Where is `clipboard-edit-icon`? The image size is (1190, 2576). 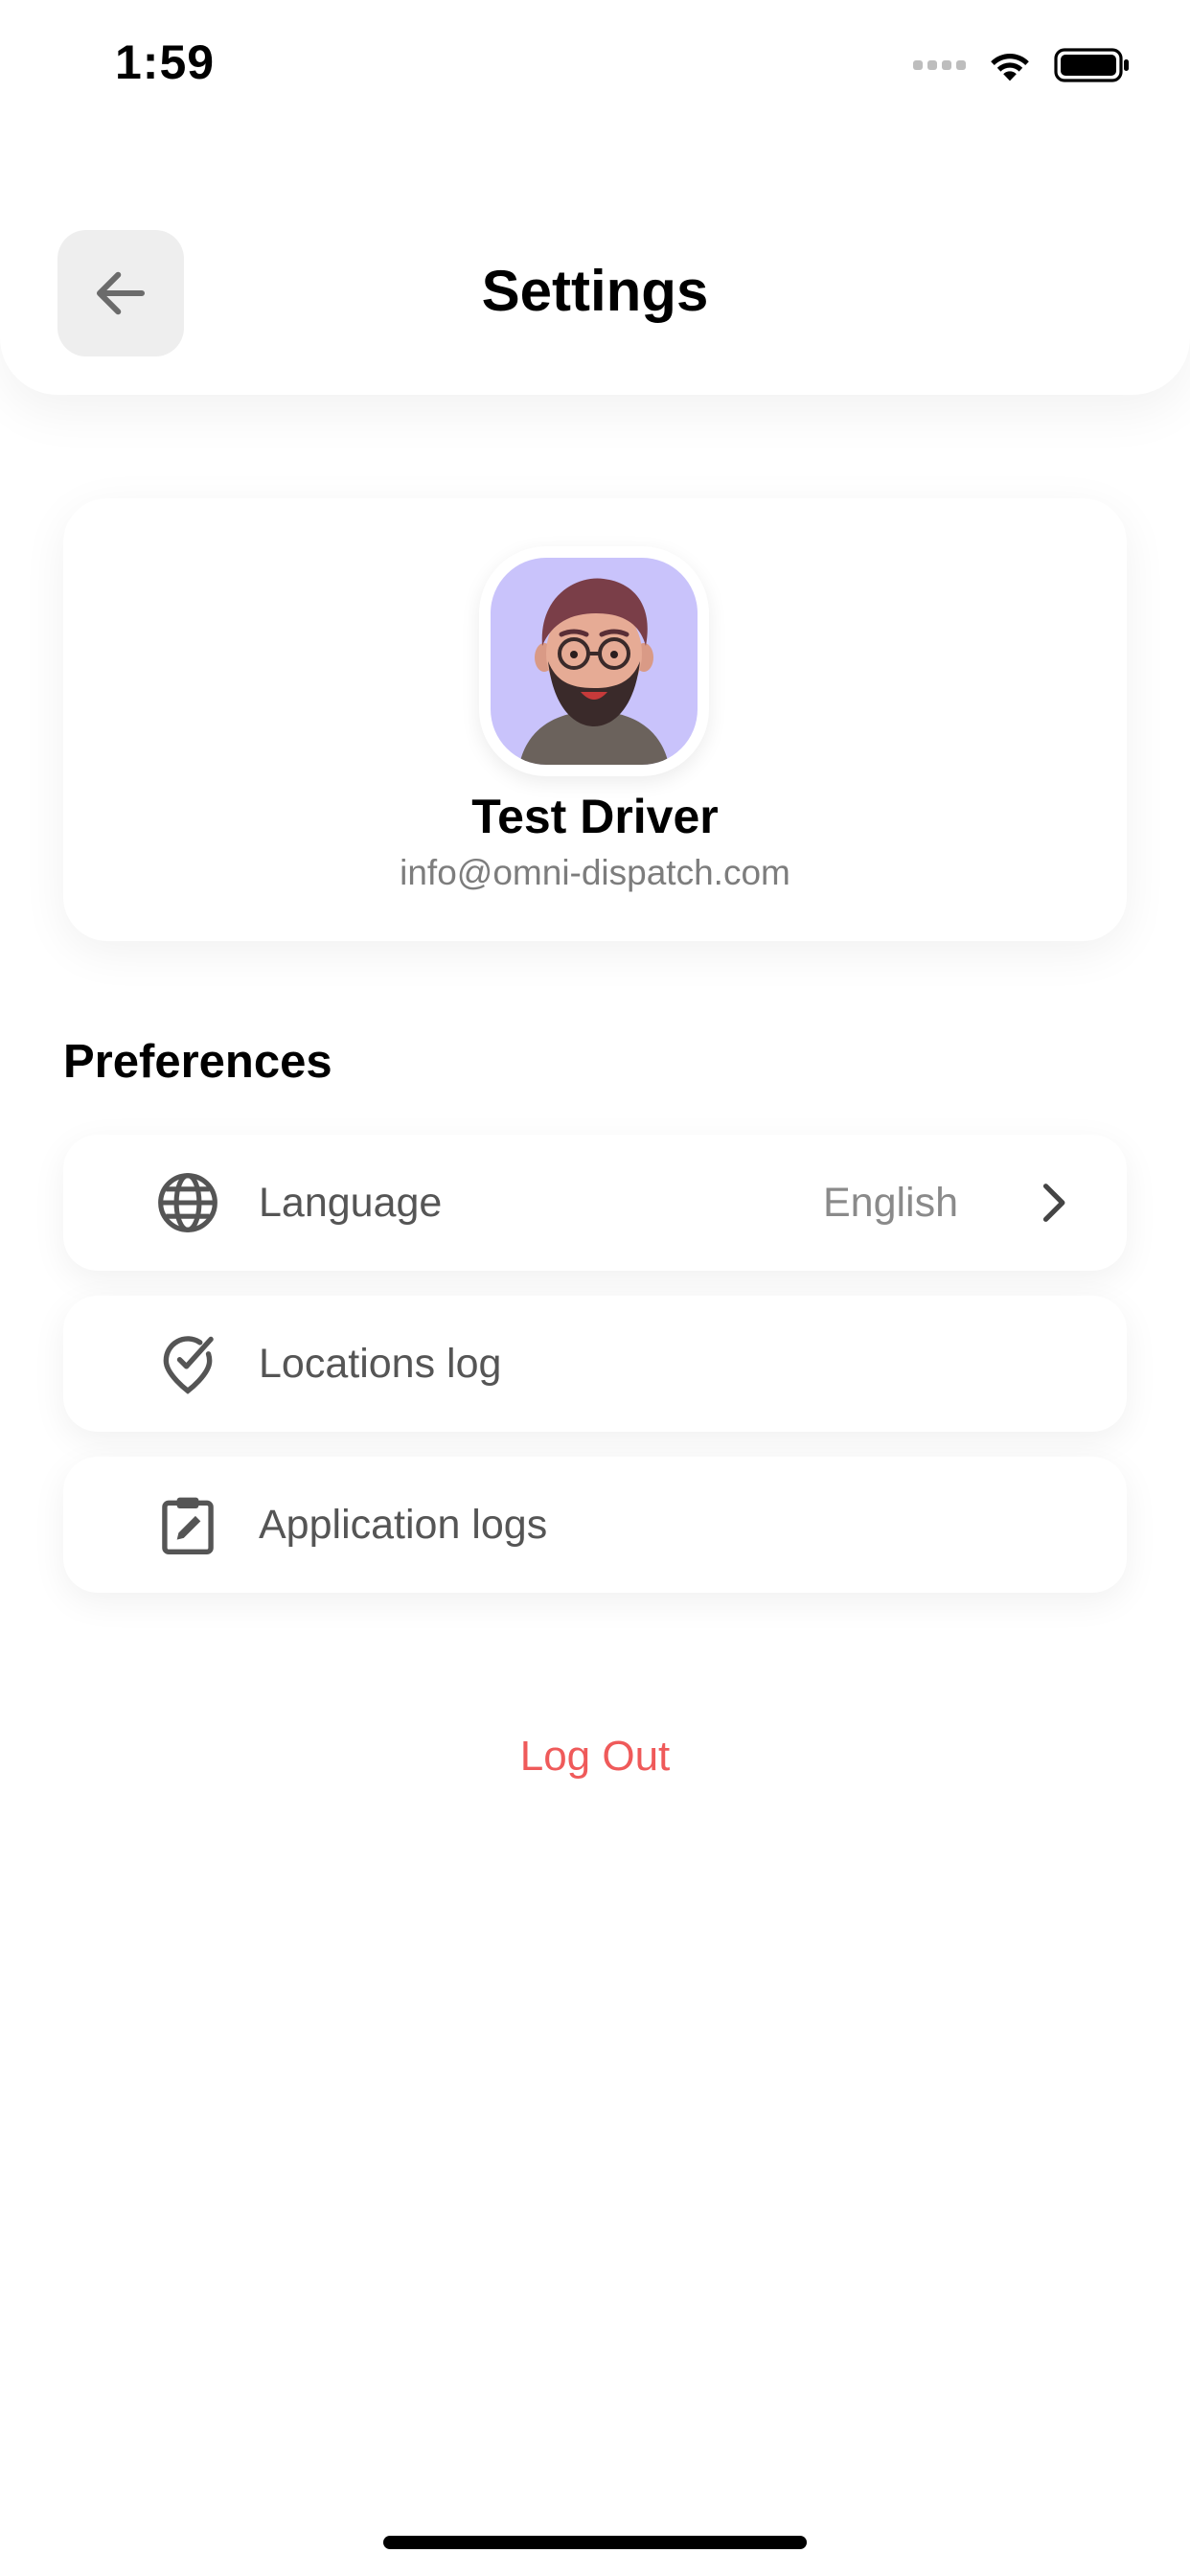
clipboard-edit-icon is located at coordinates (188, 1526).